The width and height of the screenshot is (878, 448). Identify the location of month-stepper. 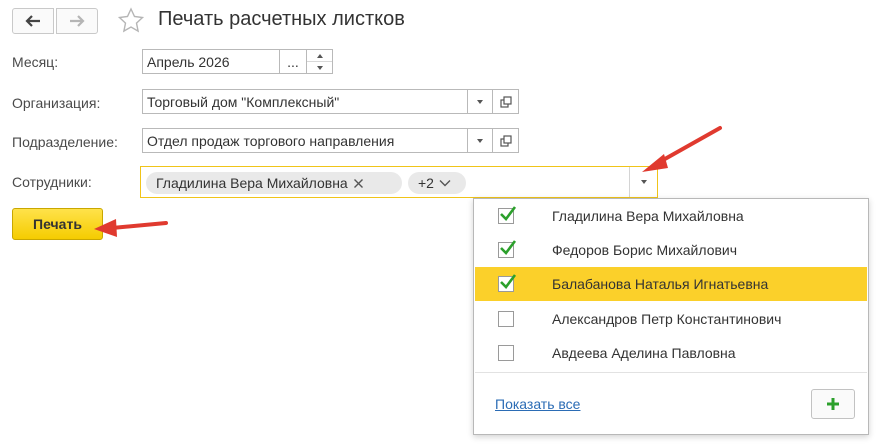
(319, 61).